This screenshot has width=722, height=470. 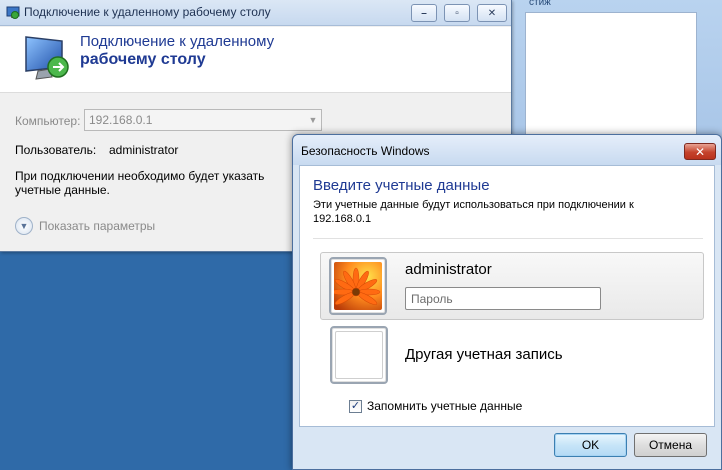 I want to click on flower-avatar-icon, so click(x=356, y=286).